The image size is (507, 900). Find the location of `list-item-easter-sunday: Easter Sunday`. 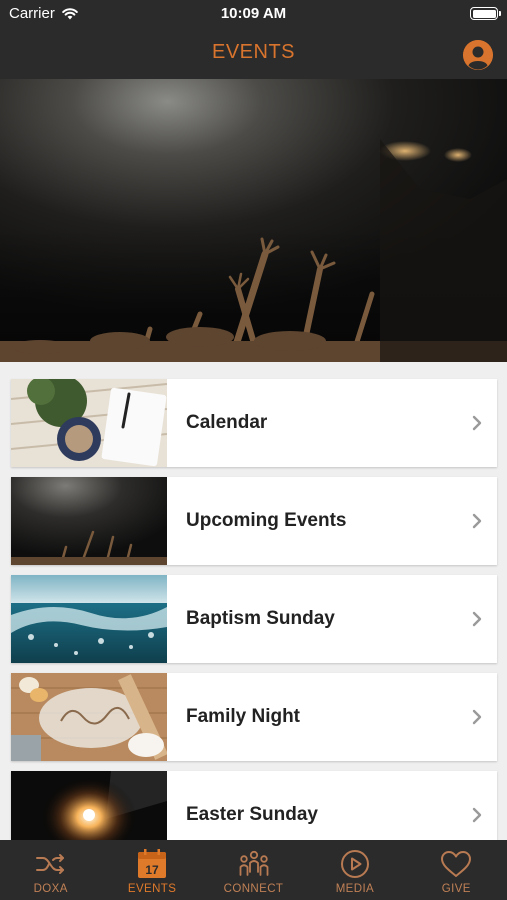

list-item-easter-sunday: Easter Sunday is located at coordinates (254, 805).